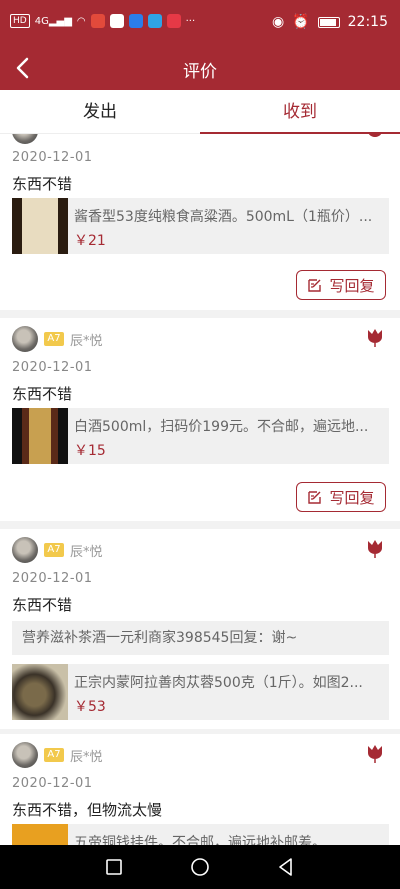 This screenshot has height=889, width=400. What do you see at coordinates (301, 22) in the screenshot?
I see `alarm-icon: ⏰` at bounding box center [301, 22].